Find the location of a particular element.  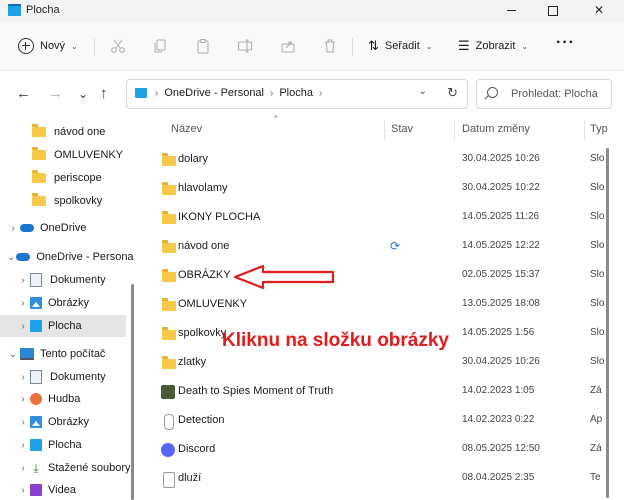

close-button: ✕ is located at coordinates (599, 11).